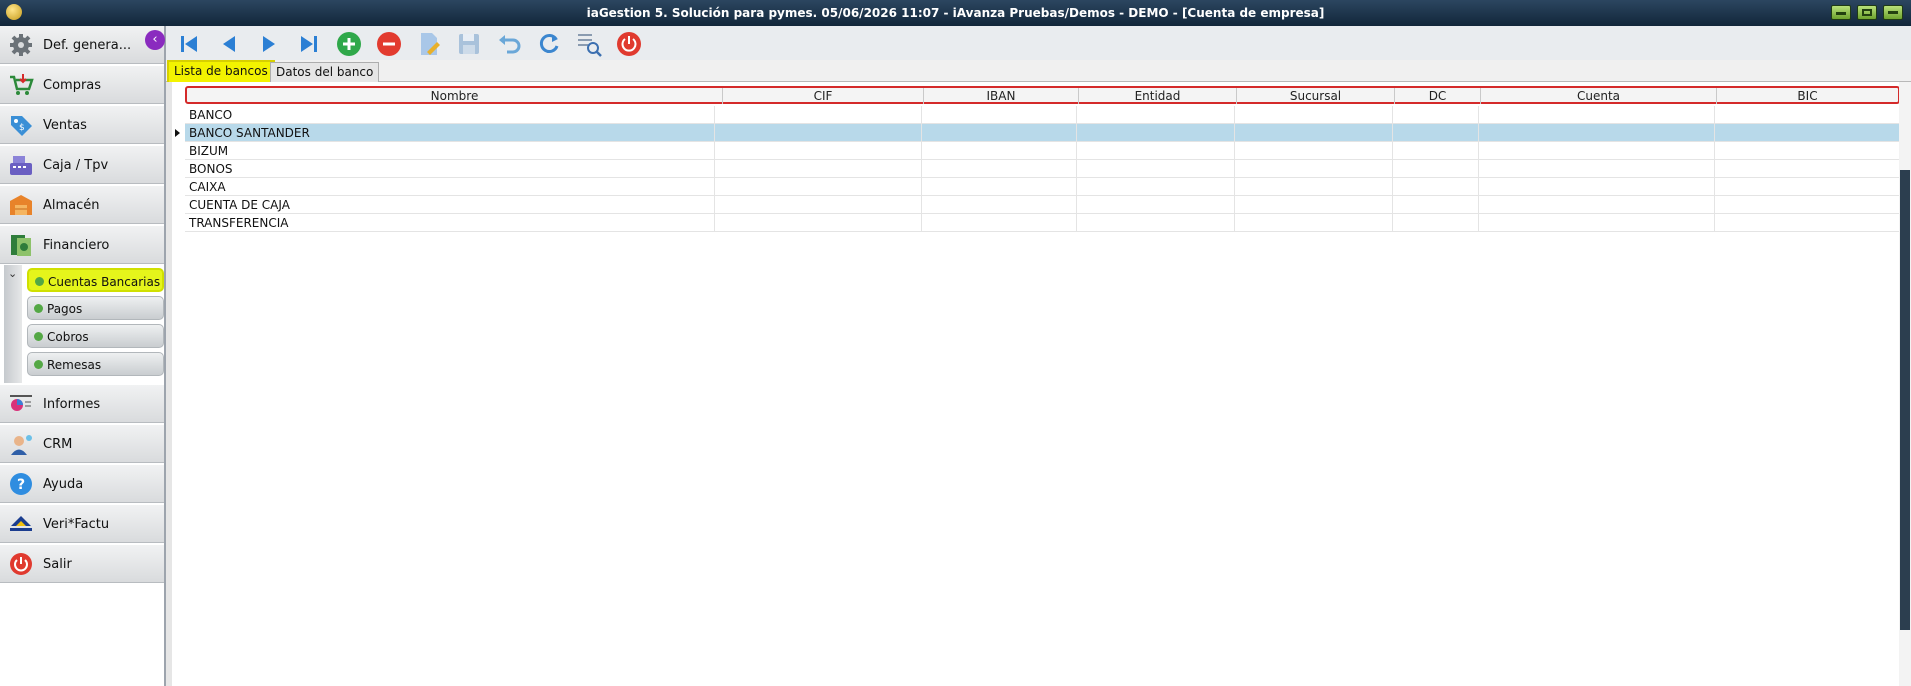  I want to click on sidebar-item-compras: Compras, so click(82, 85).